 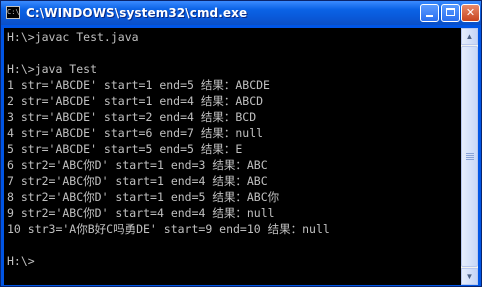 I want to click on scroll-up-button: ▲, so click(x=469, y=36).